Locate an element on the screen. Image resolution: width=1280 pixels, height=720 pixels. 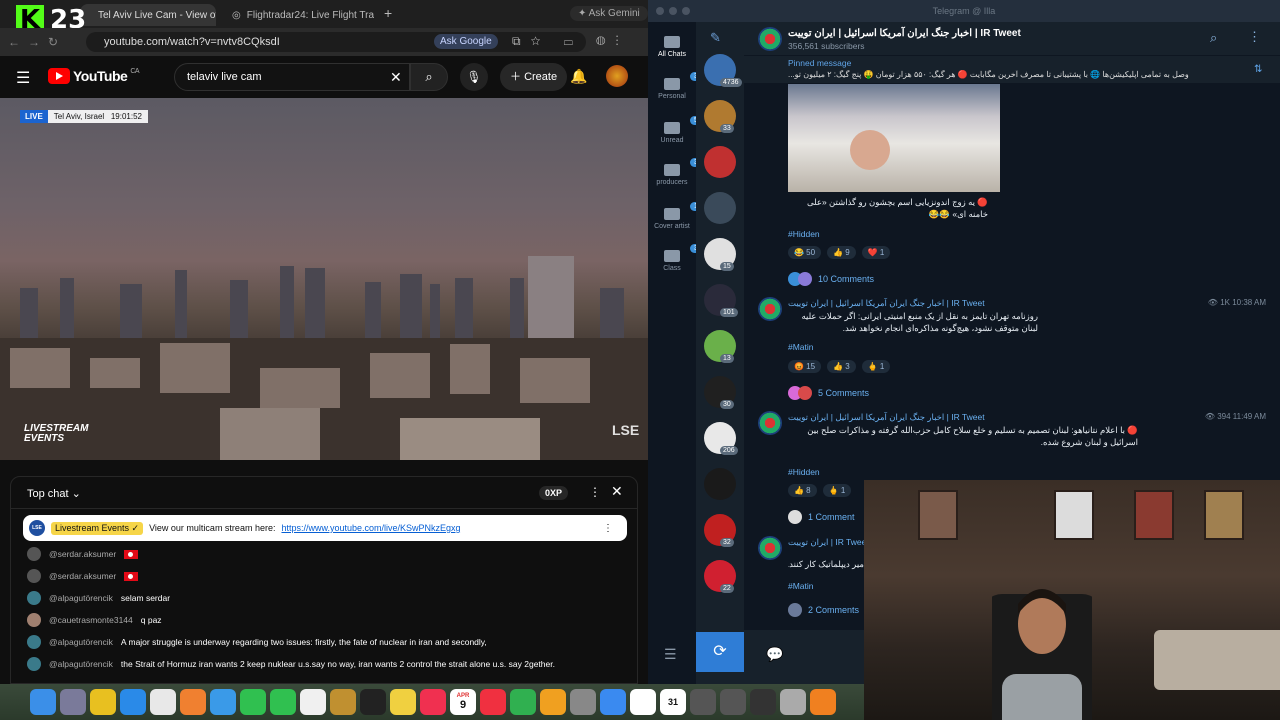
close-icon: ✕ is located at coordinates (617, 491).